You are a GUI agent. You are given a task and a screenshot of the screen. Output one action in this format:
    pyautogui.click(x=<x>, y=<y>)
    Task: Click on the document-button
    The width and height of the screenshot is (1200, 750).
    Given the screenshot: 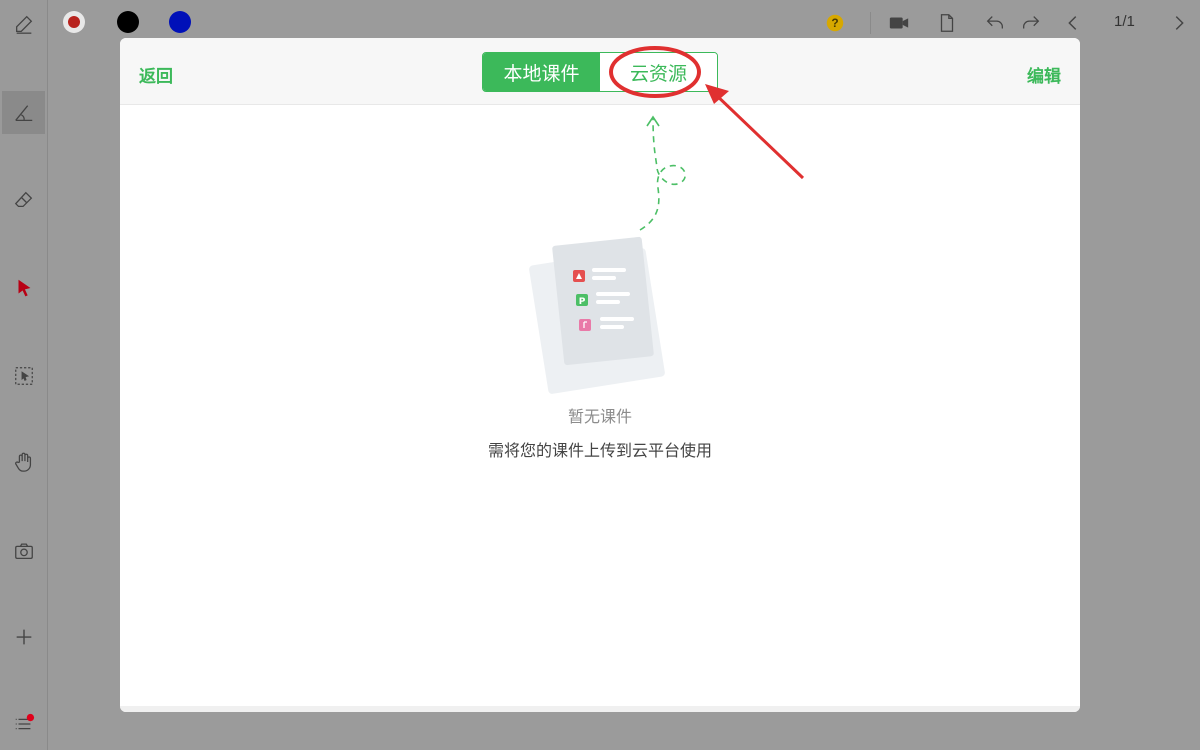 What is the action you would take?
    pyautogui.click(x=947, y=23)
    